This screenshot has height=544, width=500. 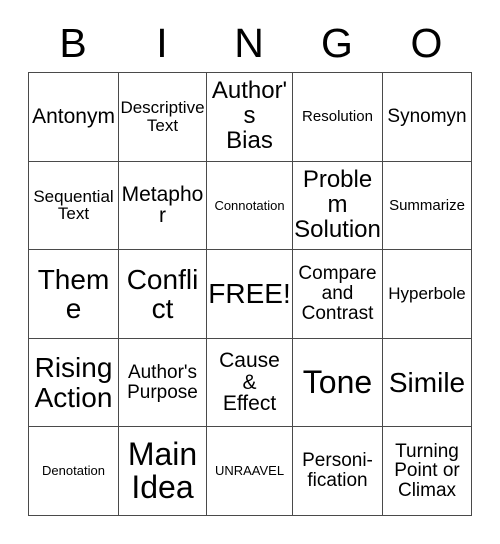 I want to click on bingo-cell-label: Hyperbole, so click(x=427, y=294).